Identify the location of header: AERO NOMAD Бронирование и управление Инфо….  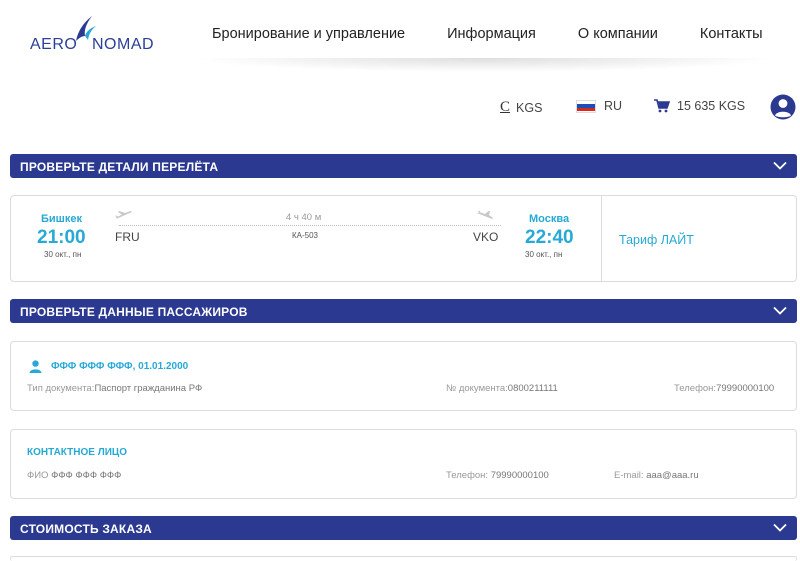
(400, 36).